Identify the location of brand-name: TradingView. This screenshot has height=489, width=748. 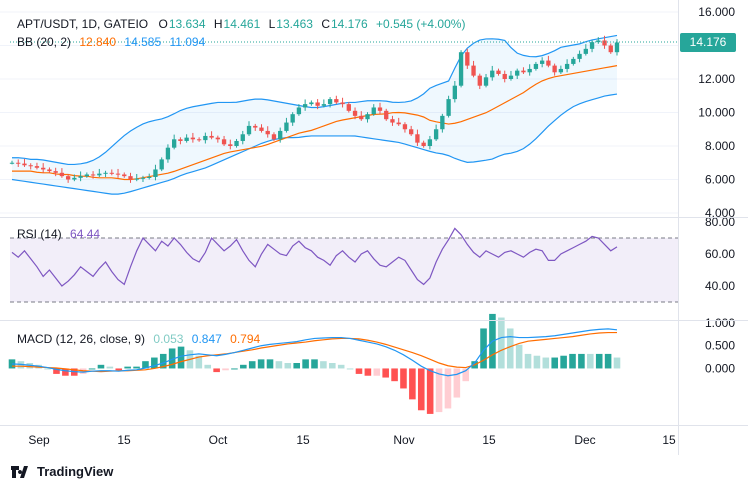
(75, 471).